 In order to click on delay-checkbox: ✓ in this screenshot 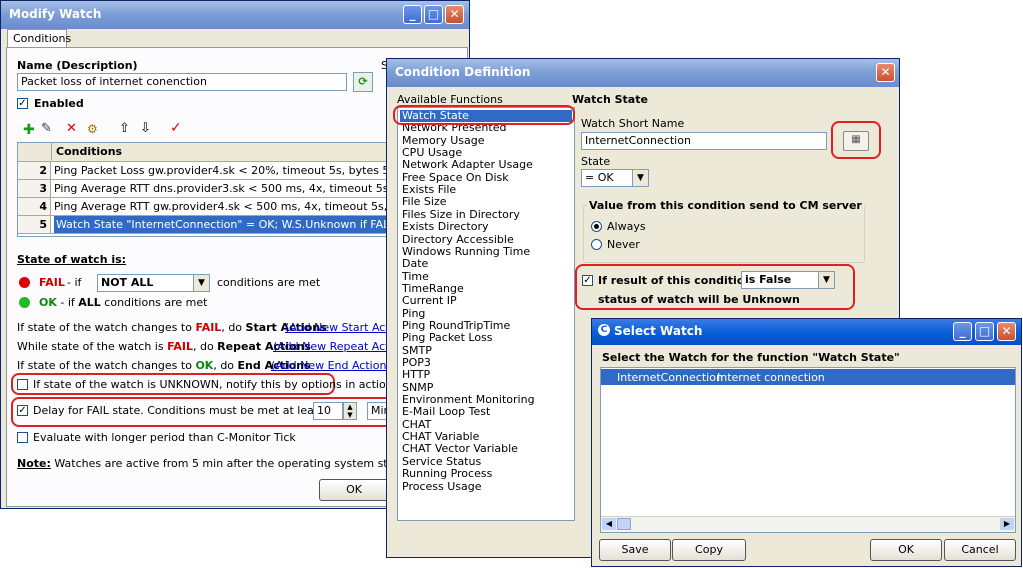, I will do `click(22, 410)`.